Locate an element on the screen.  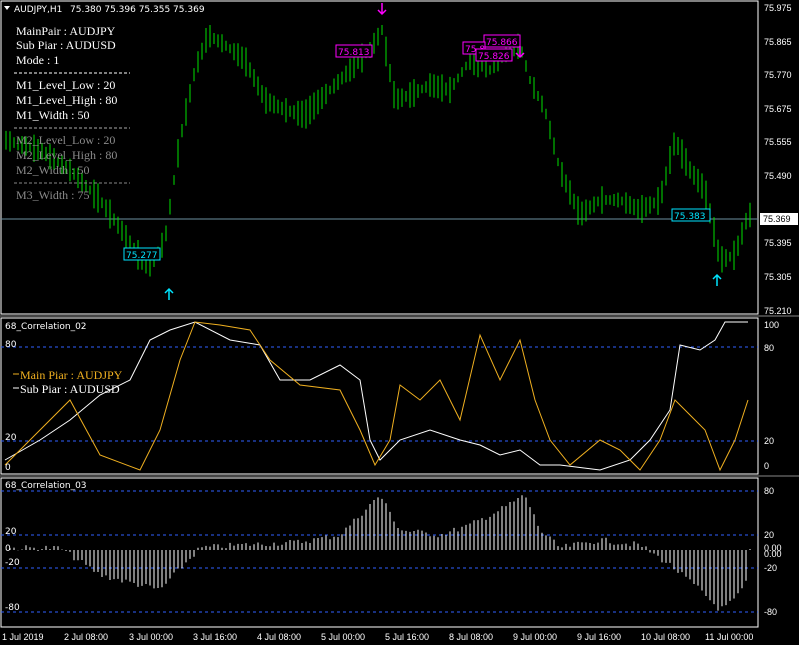
time-tick: 3 Jul 16:00 is located at coordinates (215, 637).